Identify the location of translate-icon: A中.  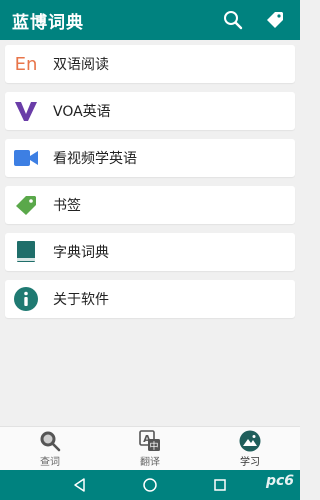
(149, 441).